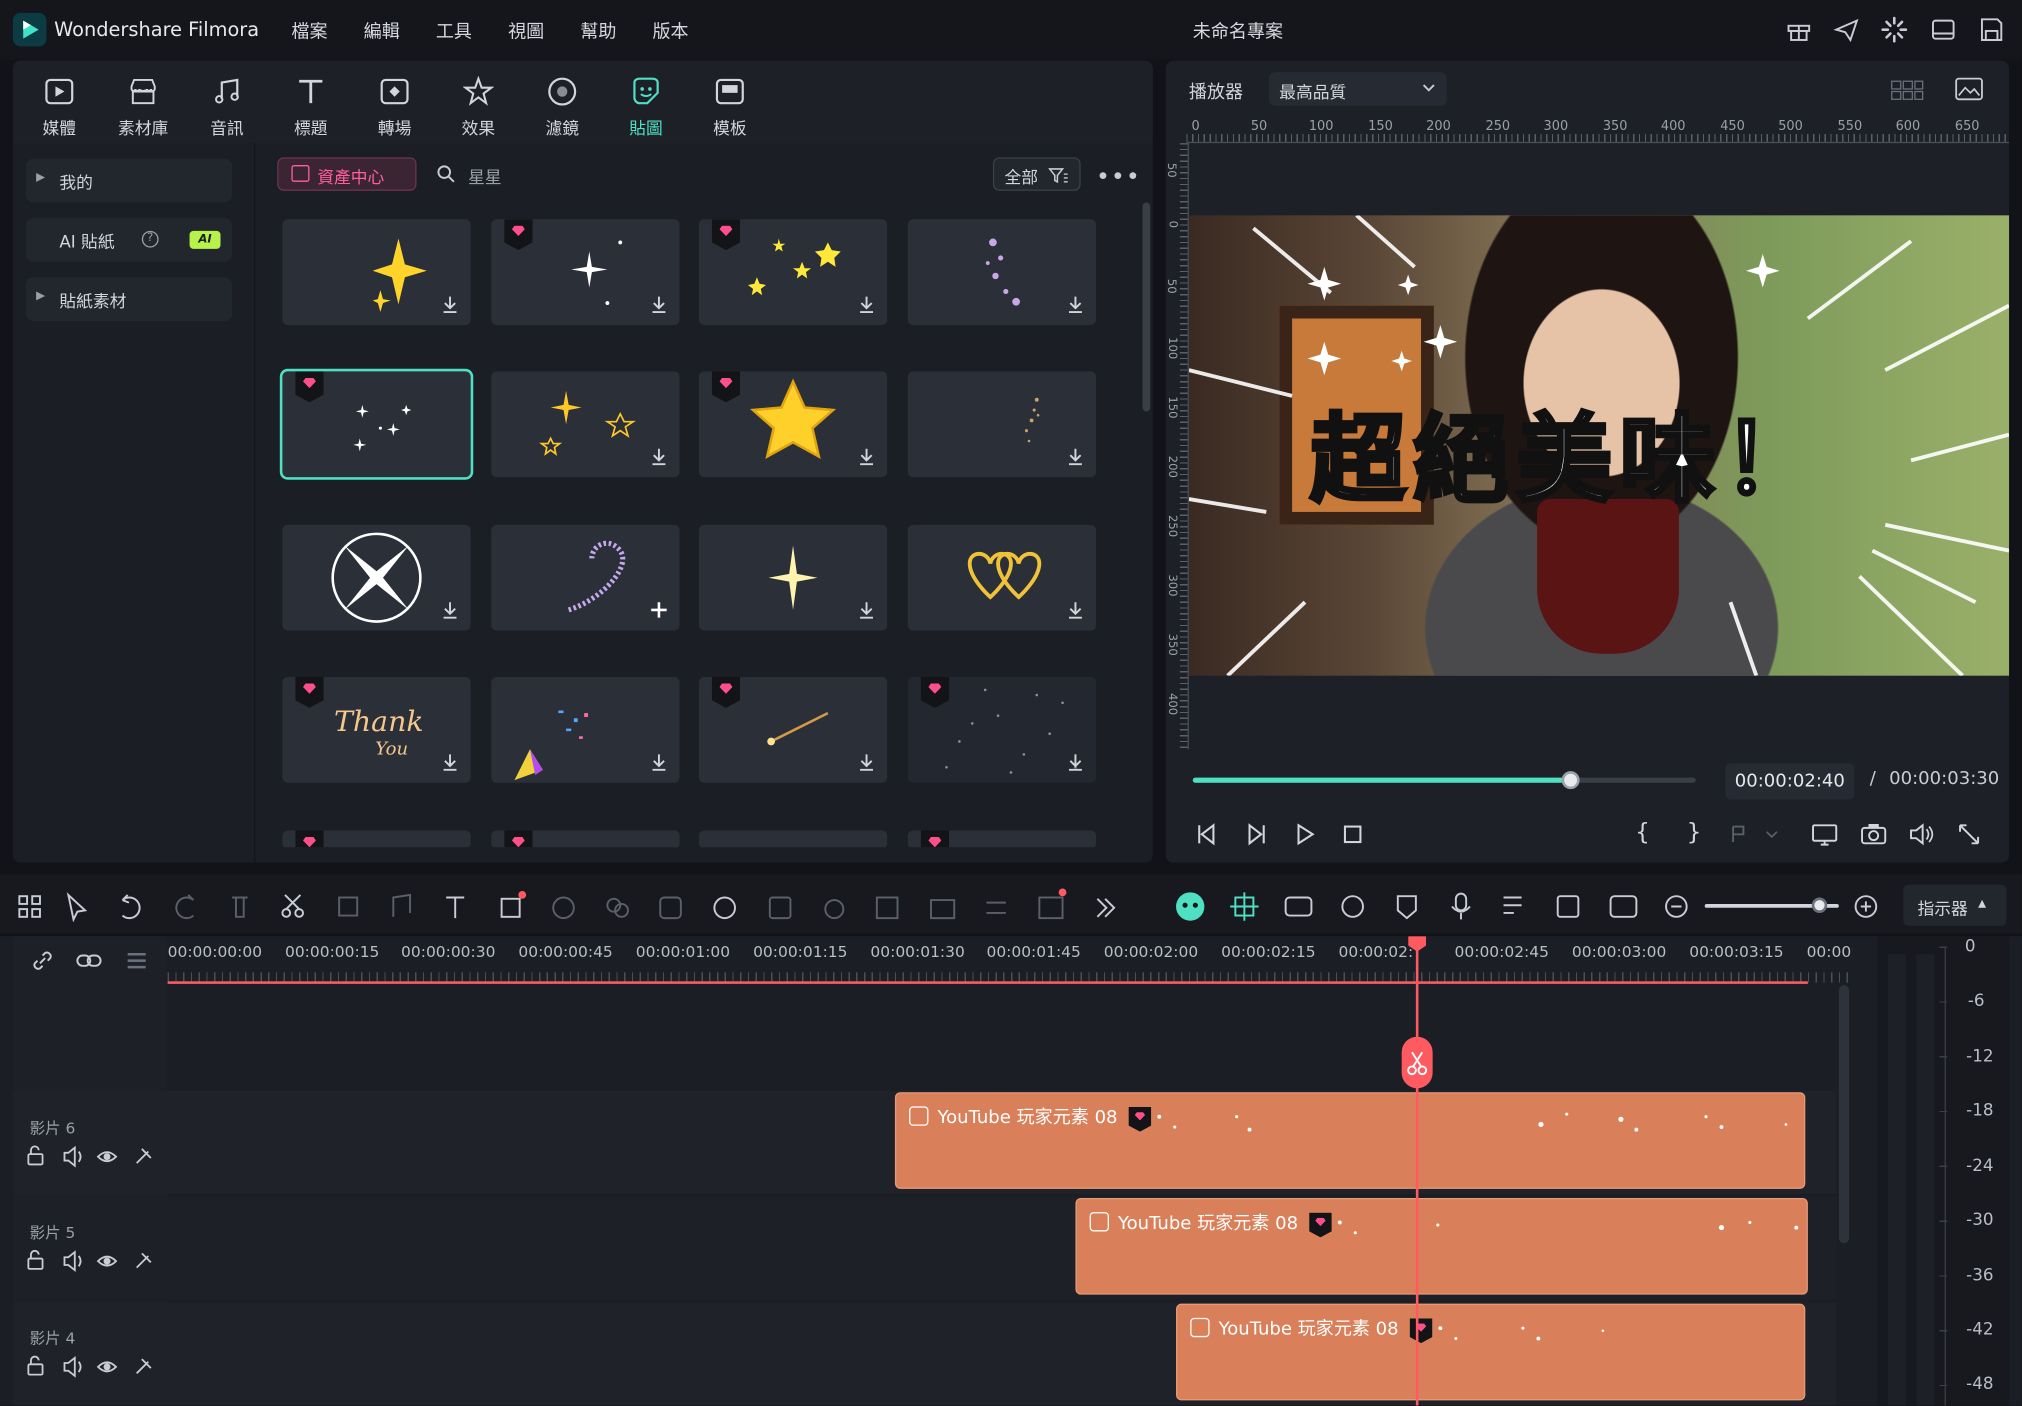 The width and height of the screenshot is (2022, 1406). Describe the element at coordinates (52, 1338) in the screenshot. I see `track-label: 影片 4` at that location.